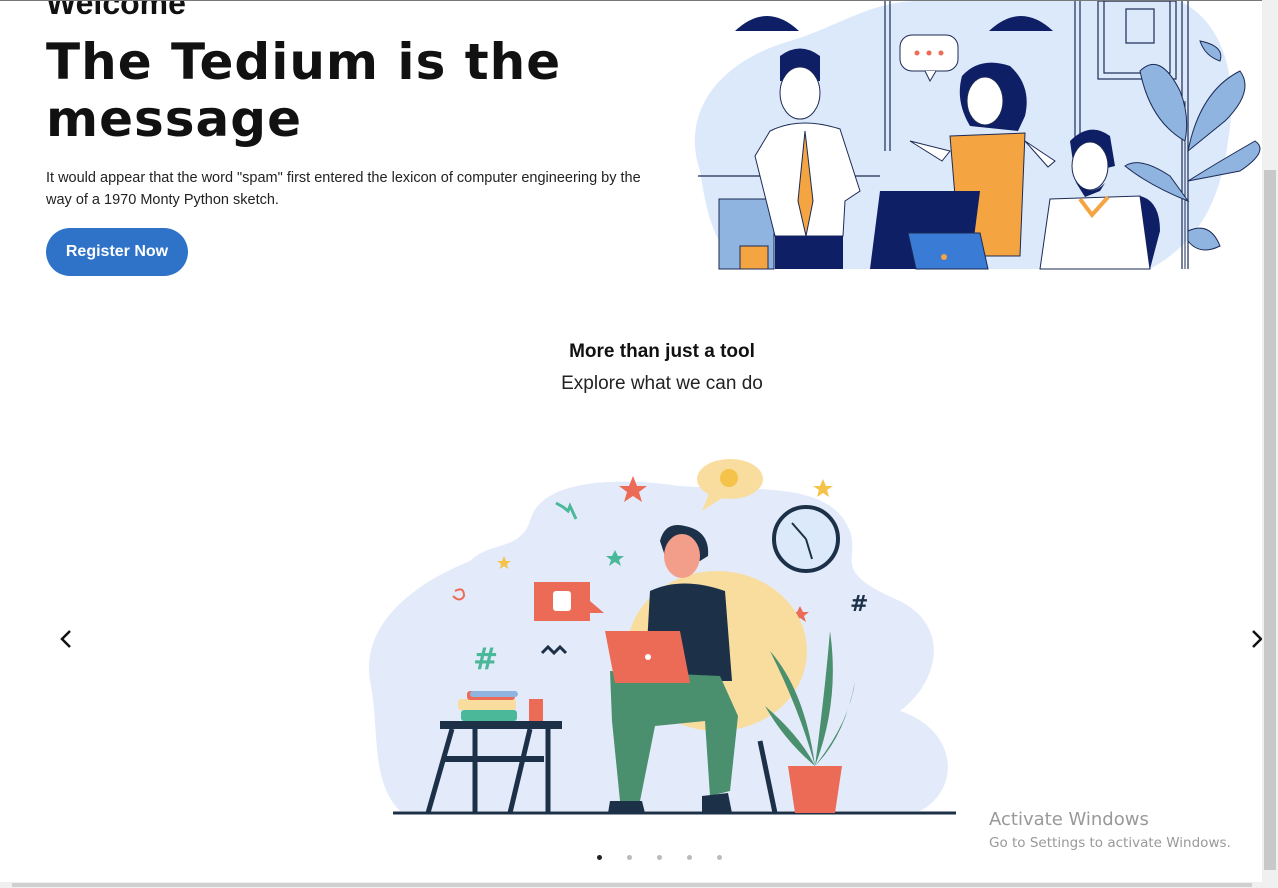 The image size is (1278, 888). Describe the element at coordinates (1069, 819) in the screenshot. I see `watermark-title: Activate Windows` at that location.